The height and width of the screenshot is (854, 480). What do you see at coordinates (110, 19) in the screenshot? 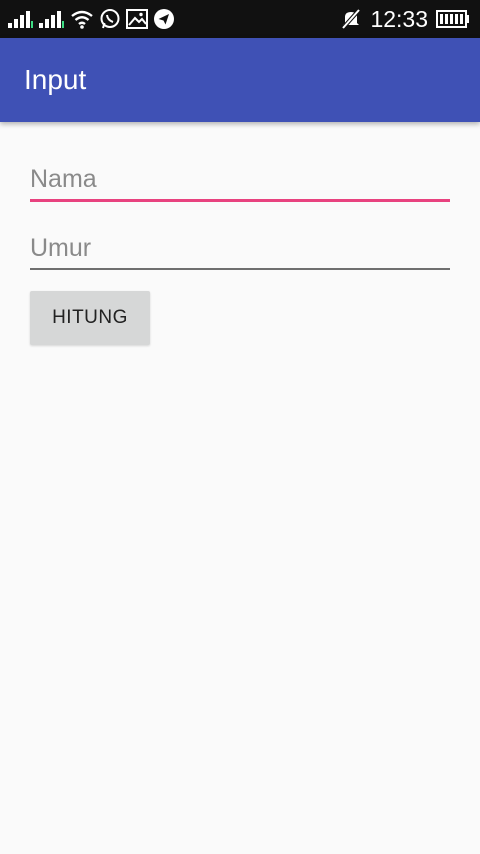
I see `whatsapp-icon` at bounding box center [110, 19].